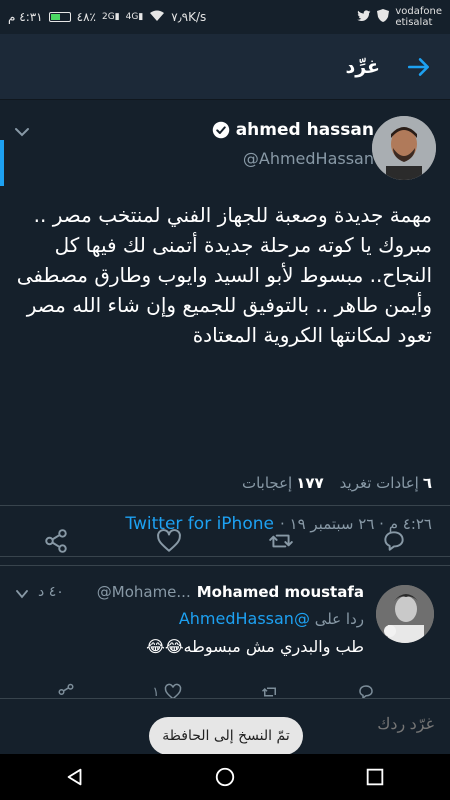 The image size is (450, 800). Describe the element at coordinates (225, 67) in the screenshot. I see `app-header: غرِّد` at that location.